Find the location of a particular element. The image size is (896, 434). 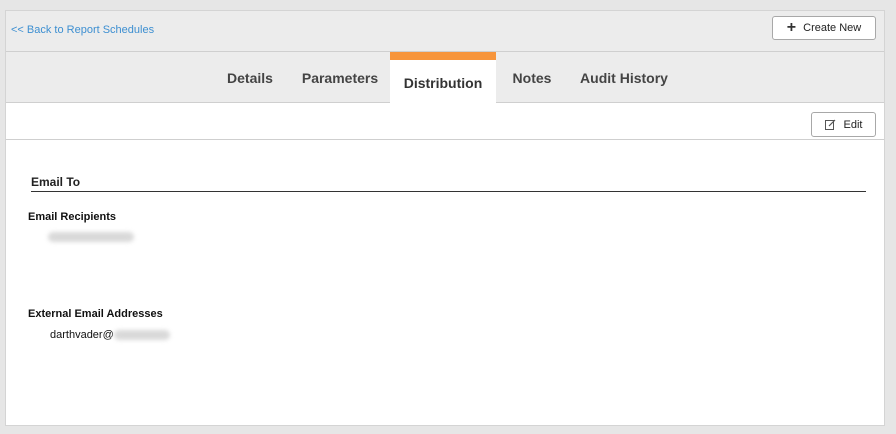

email-to-section-title: Email To is located at coordinates (448, 183).